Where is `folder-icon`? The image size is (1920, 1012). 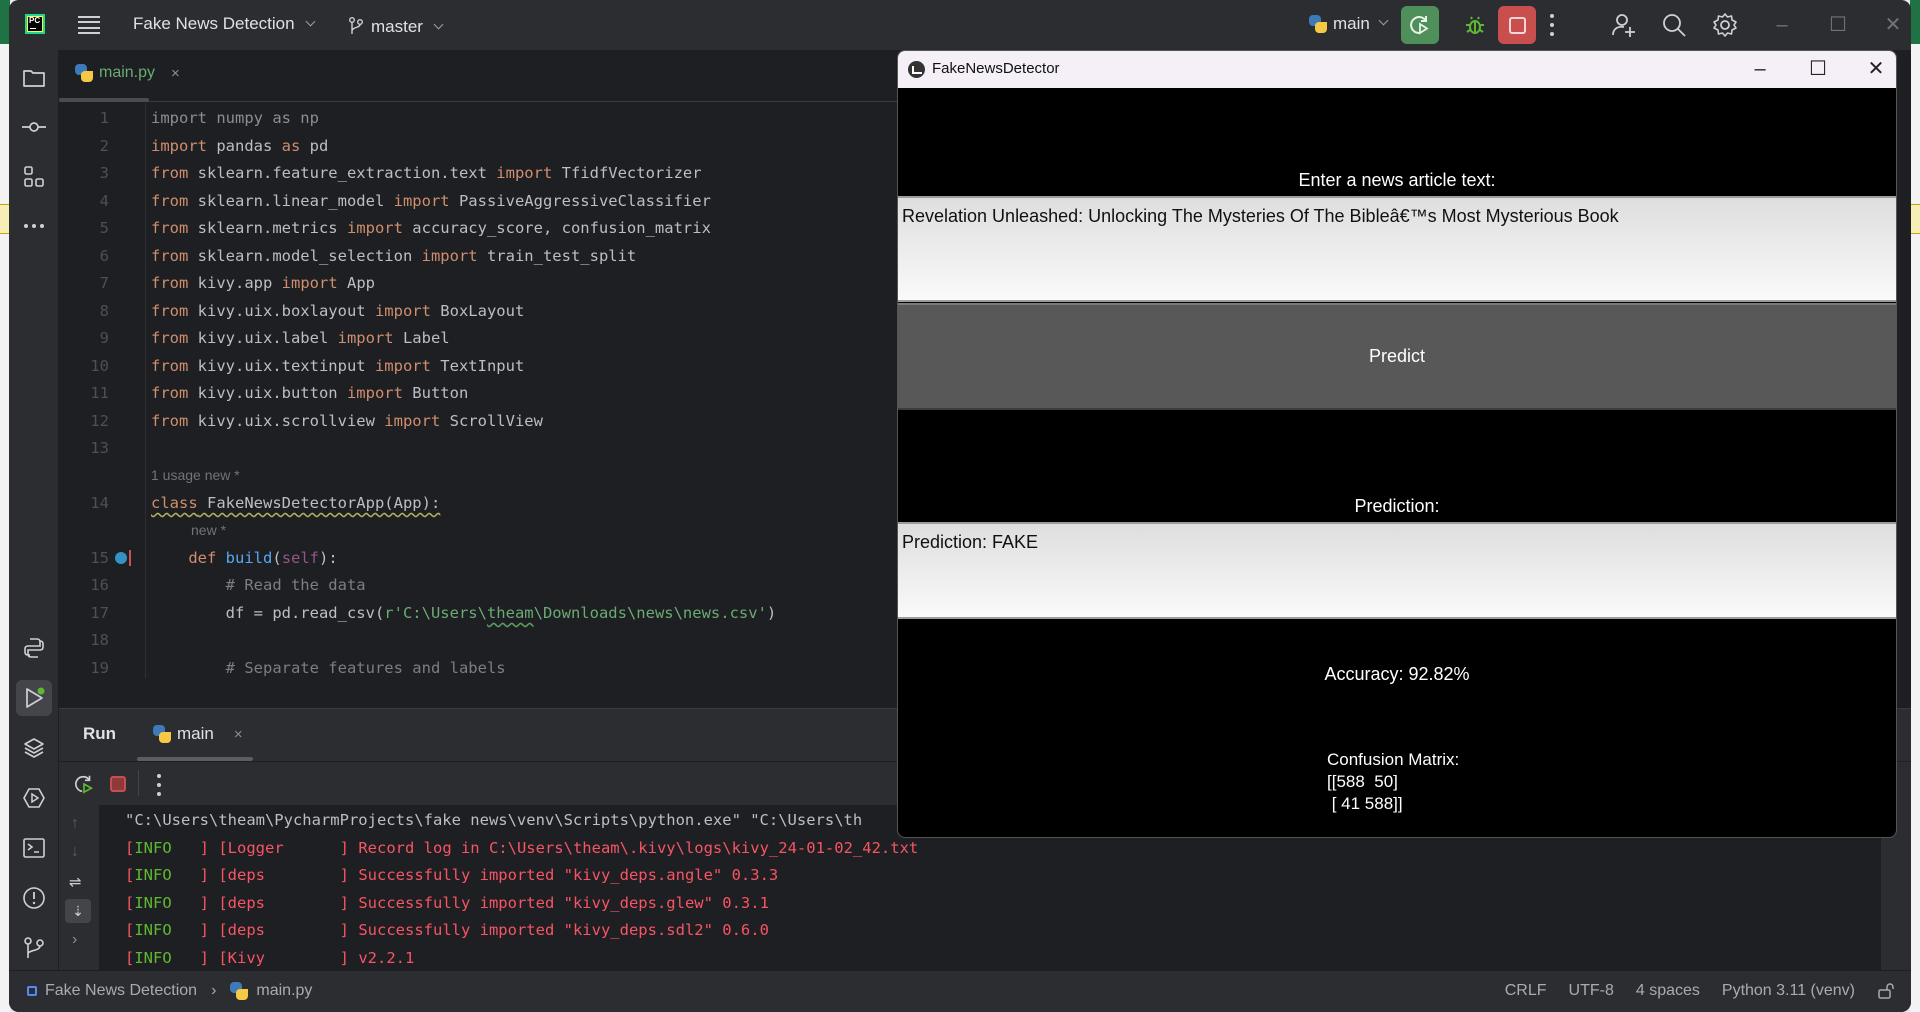
folder-icon is located at coordinates (34, 78).